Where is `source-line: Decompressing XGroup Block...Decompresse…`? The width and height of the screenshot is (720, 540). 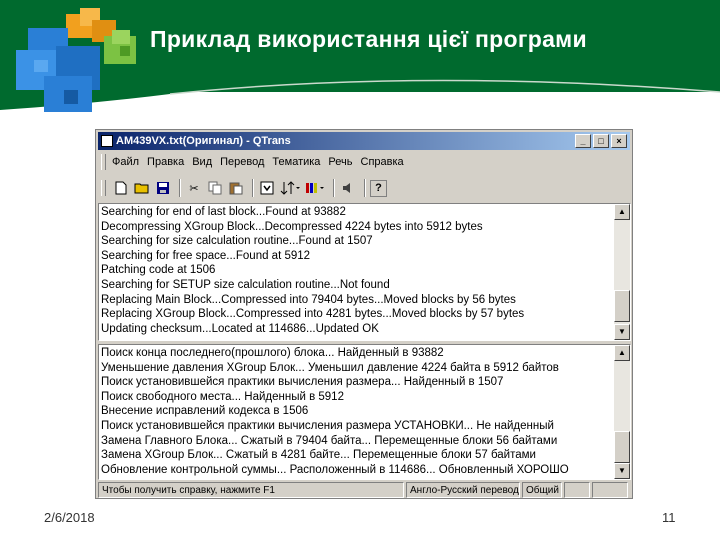
source-line: Decompressing XGroup Block...Decompresse… is located at coordinates (292, 226).